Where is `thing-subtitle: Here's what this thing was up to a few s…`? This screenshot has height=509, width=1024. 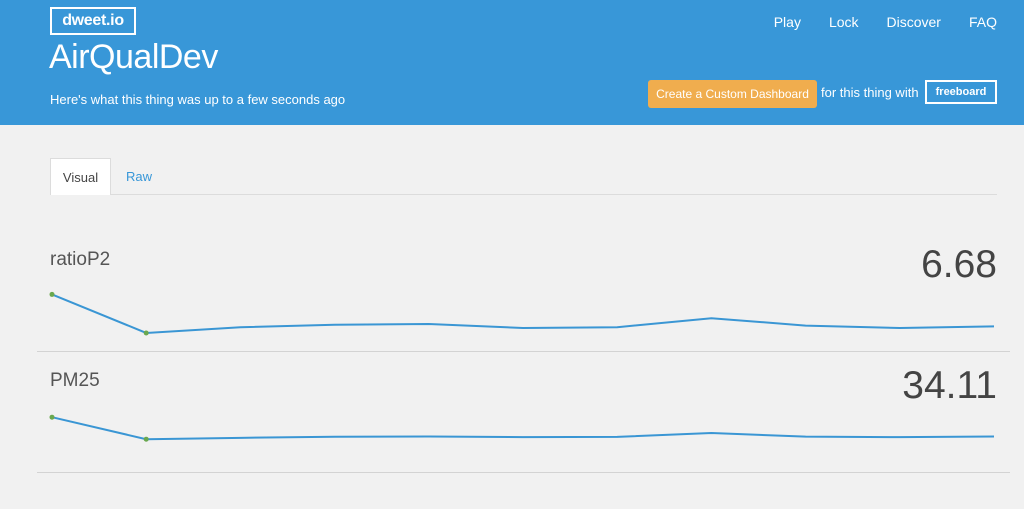
thing-subtitle: Here's what this thing was up to a few s… is located at coordinates (198, 99).